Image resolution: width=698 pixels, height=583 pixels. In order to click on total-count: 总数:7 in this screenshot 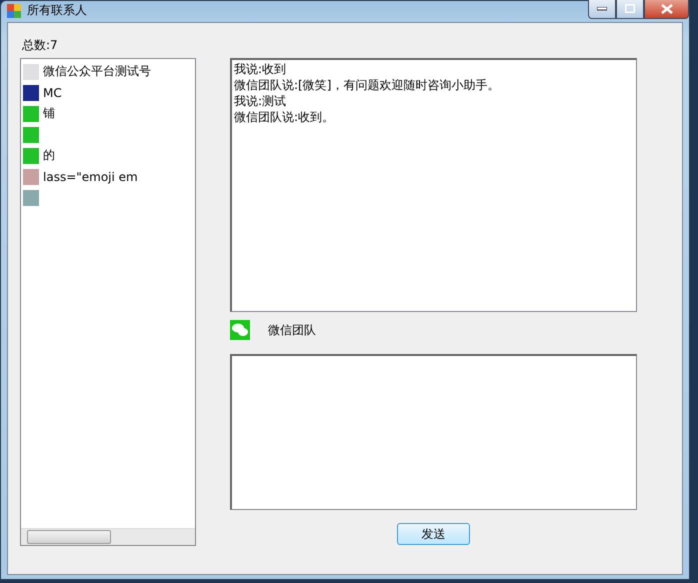, I will do `click(40, 45)`.